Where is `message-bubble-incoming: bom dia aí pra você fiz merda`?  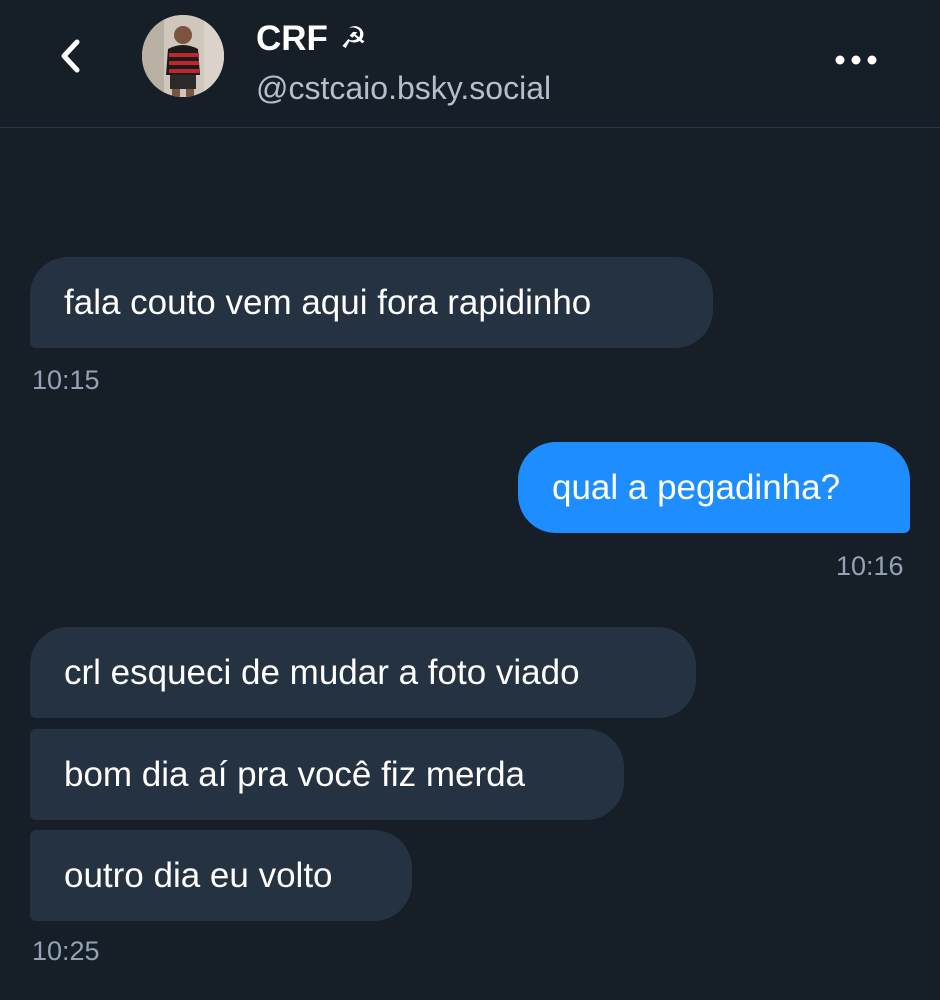
message-bubble-incoming: bom dia aí pra você fiz merda is located at coordinates (327, 774).